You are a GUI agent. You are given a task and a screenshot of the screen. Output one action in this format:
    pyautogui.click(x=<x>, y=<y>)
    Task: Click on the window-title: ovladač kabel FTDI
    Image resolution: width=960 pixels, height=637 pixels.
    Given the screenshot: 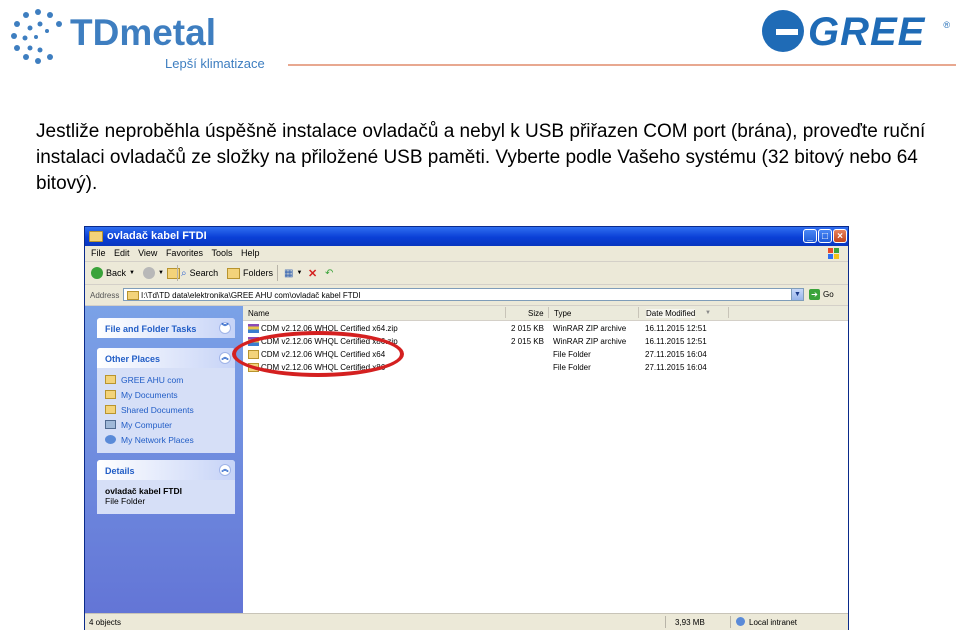 What is the action you would take?
    pyautogui.click(x=157, y=236)
    